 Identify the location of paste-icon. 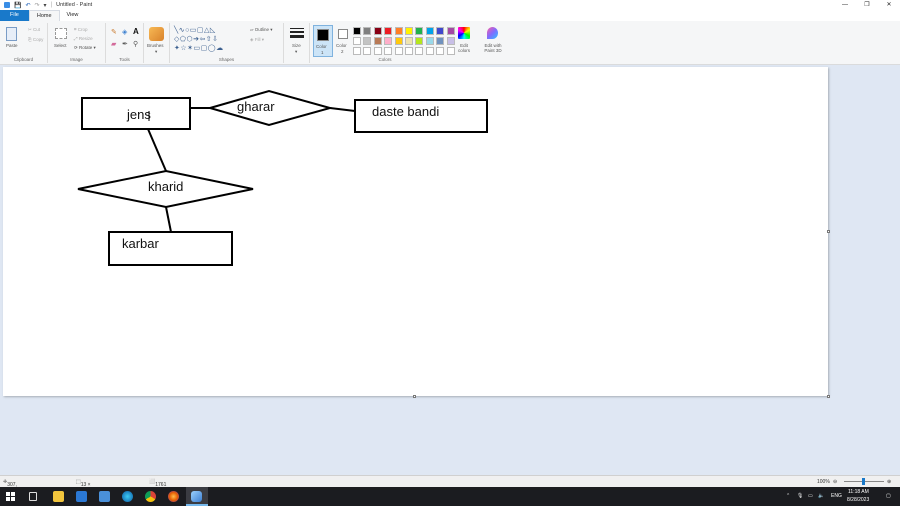
(11, 34).